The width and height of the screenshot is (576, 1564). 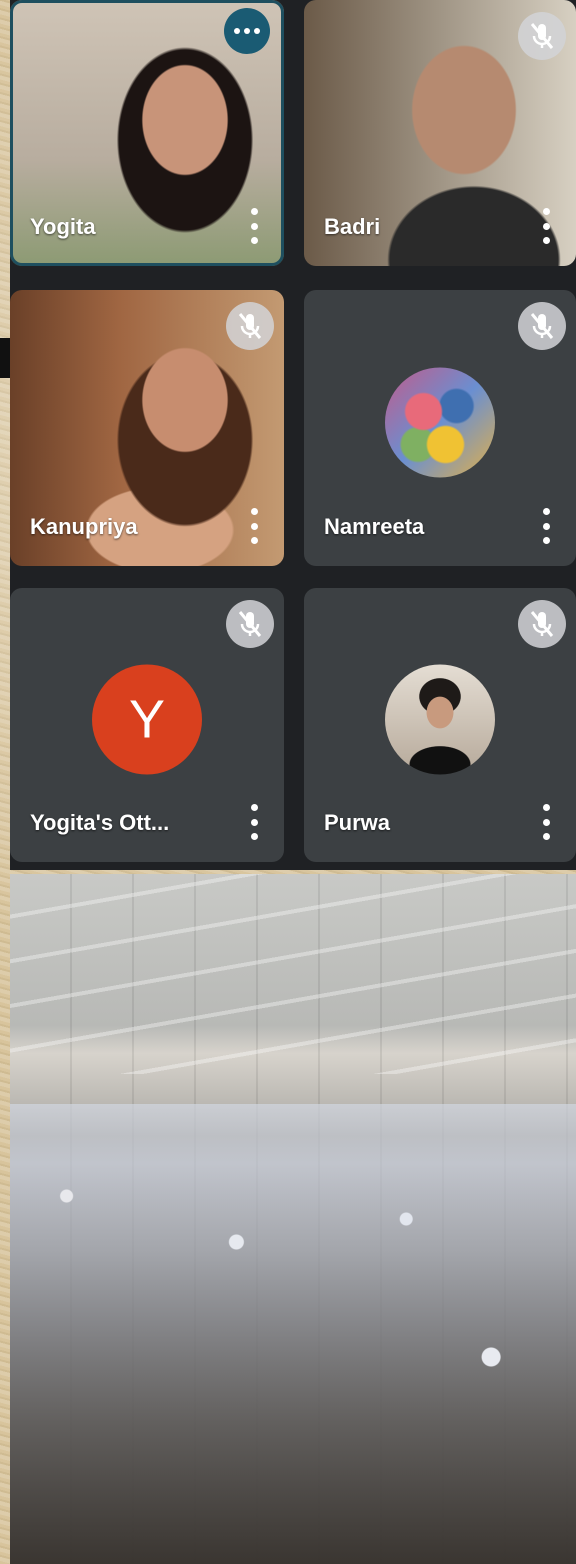 What do you see at coordinates (440, 133) in the screenshot?
I see `participant-tile-badri: Badri` at bounding box center [440, 133].